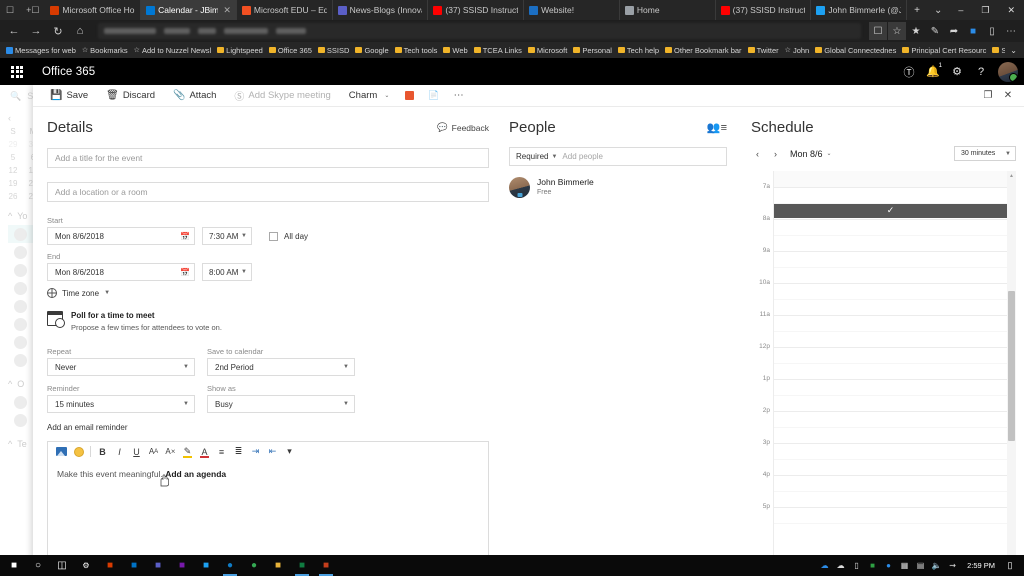 This screenshot has width=1024, height=576. I want to click on home-icon: ⌂, so click(80, 31).